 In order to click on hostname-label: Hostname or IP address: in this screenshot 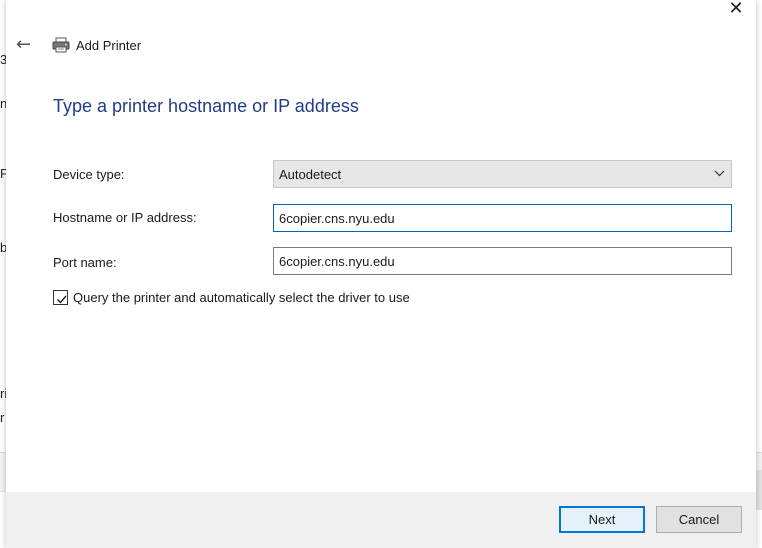, I will do `click(125, 217)`.